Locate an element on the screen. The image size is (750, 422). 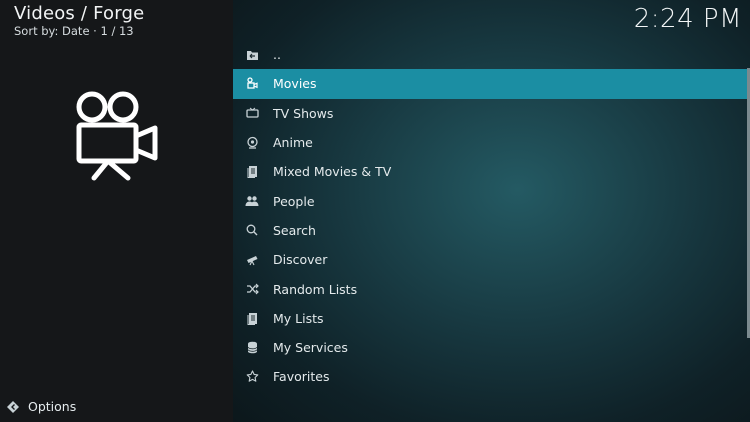
shuffle-icon is located at coordinates (252, 289).